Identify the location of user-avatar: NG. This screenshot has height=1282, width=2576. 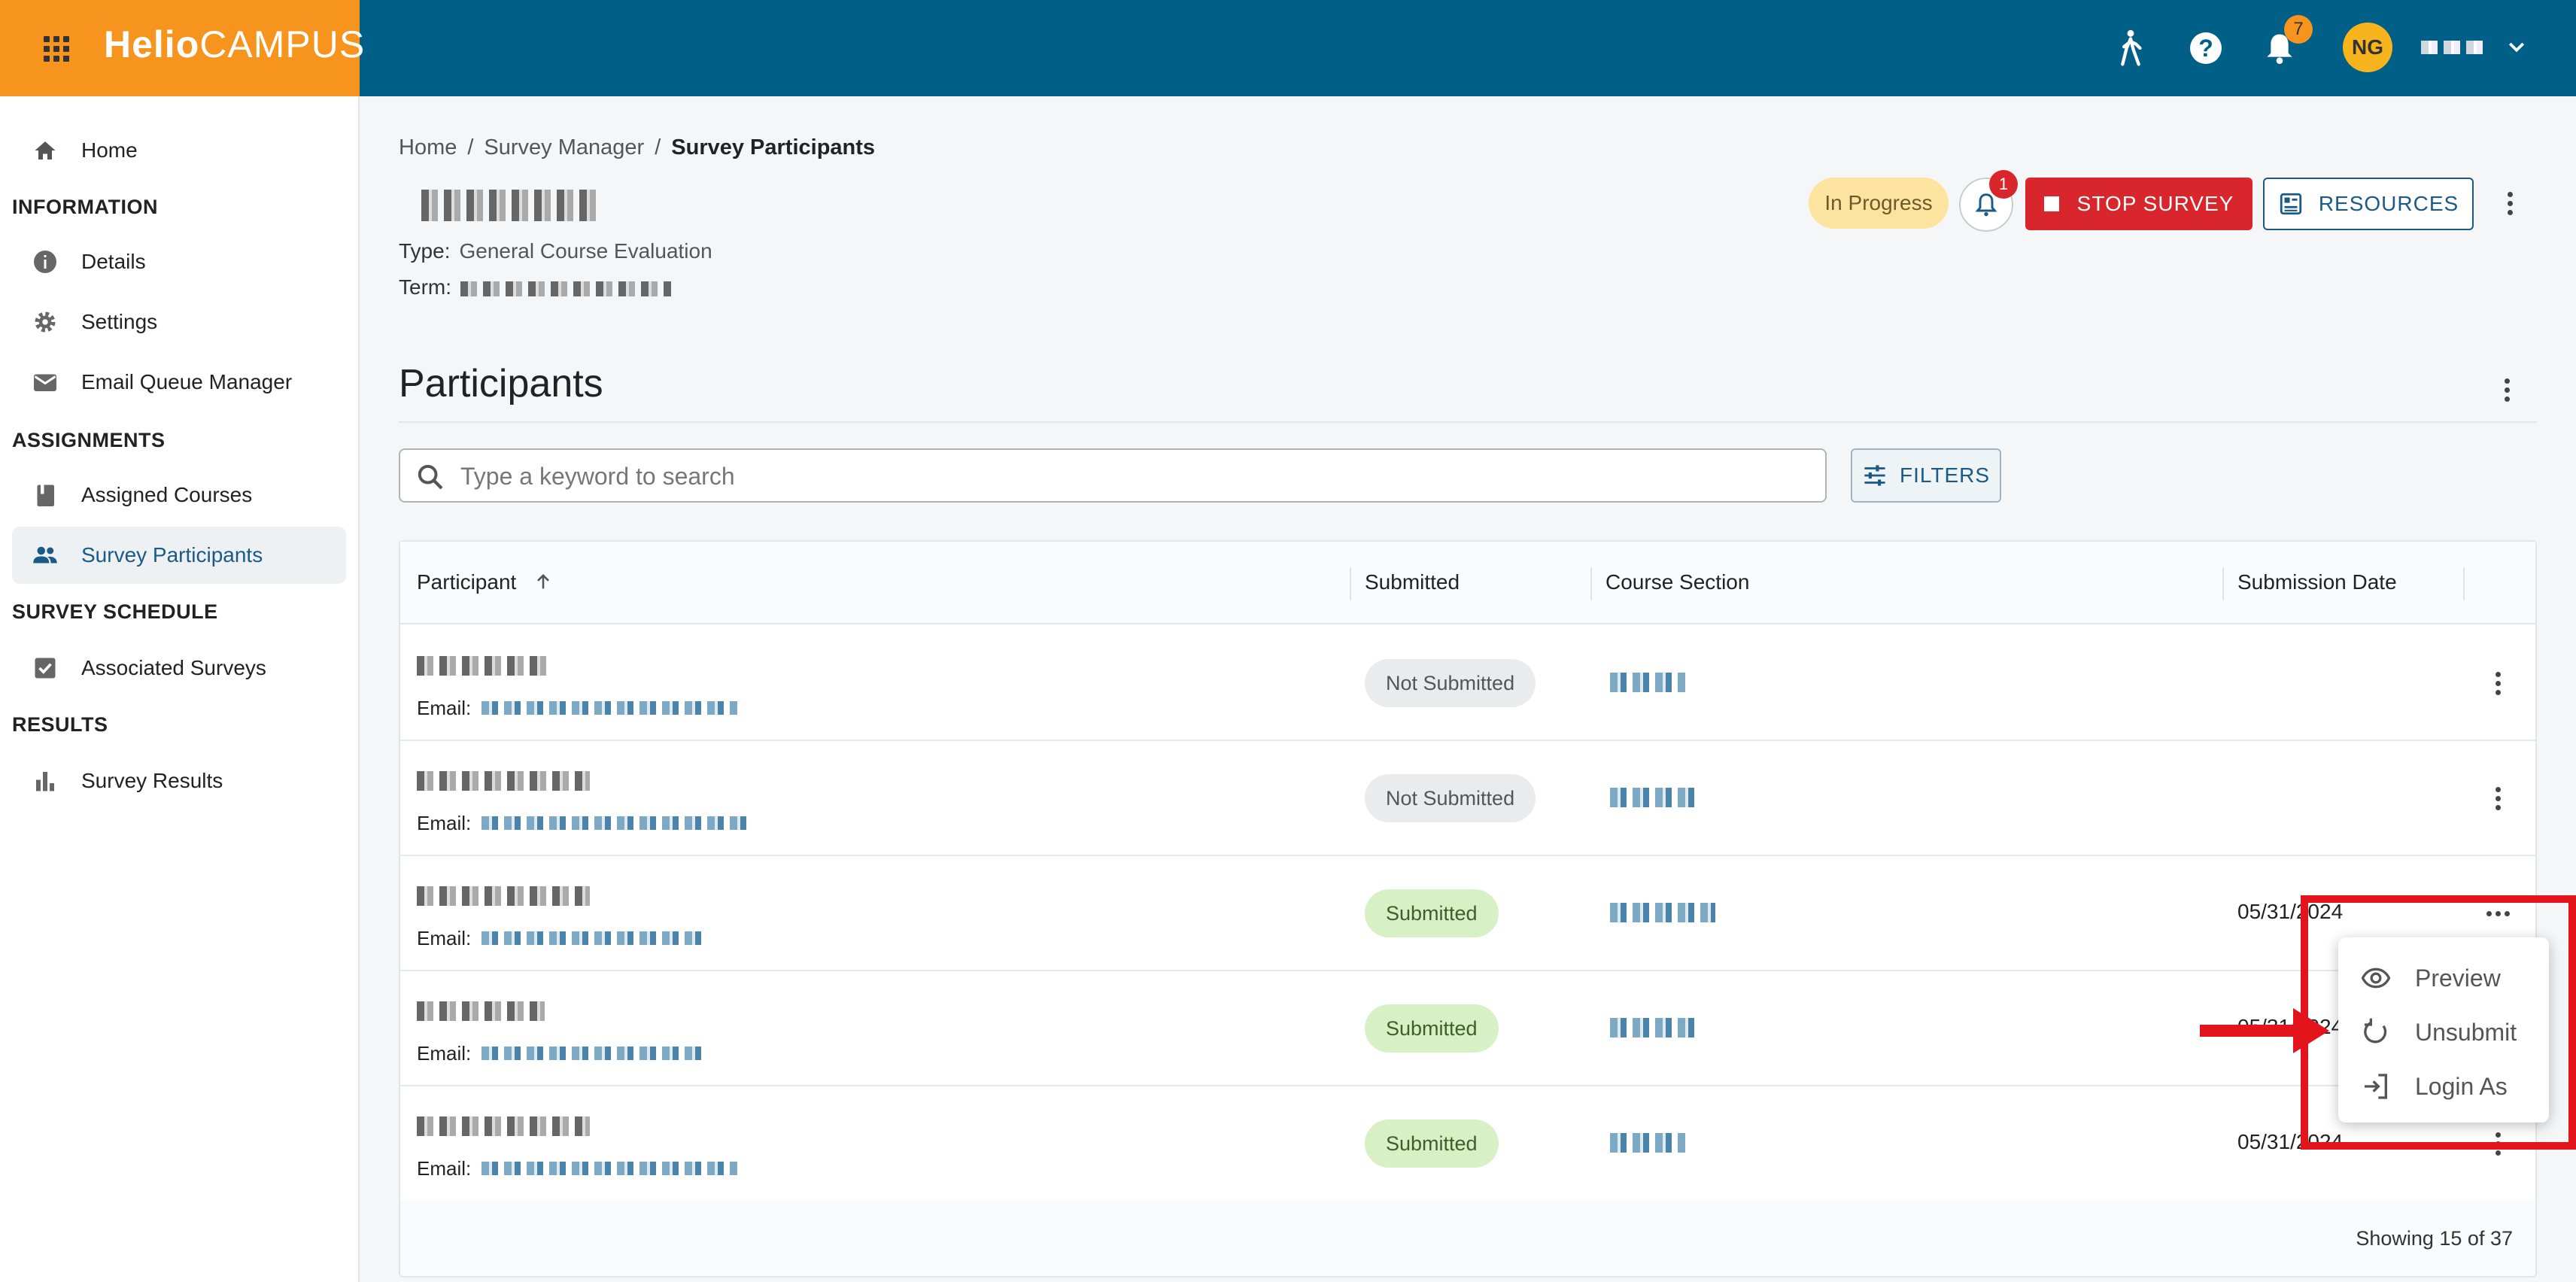
(2367, 48).